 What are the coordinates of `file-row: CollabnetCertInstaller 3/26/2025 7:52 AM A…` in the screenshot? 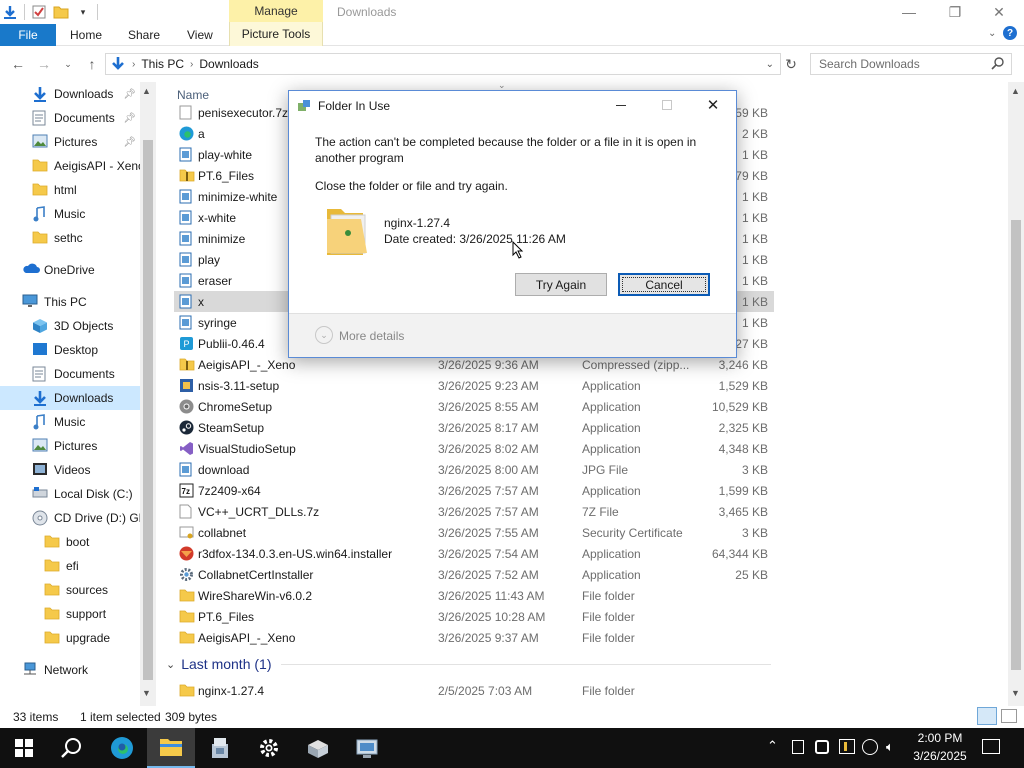 It's located at (474, 574).